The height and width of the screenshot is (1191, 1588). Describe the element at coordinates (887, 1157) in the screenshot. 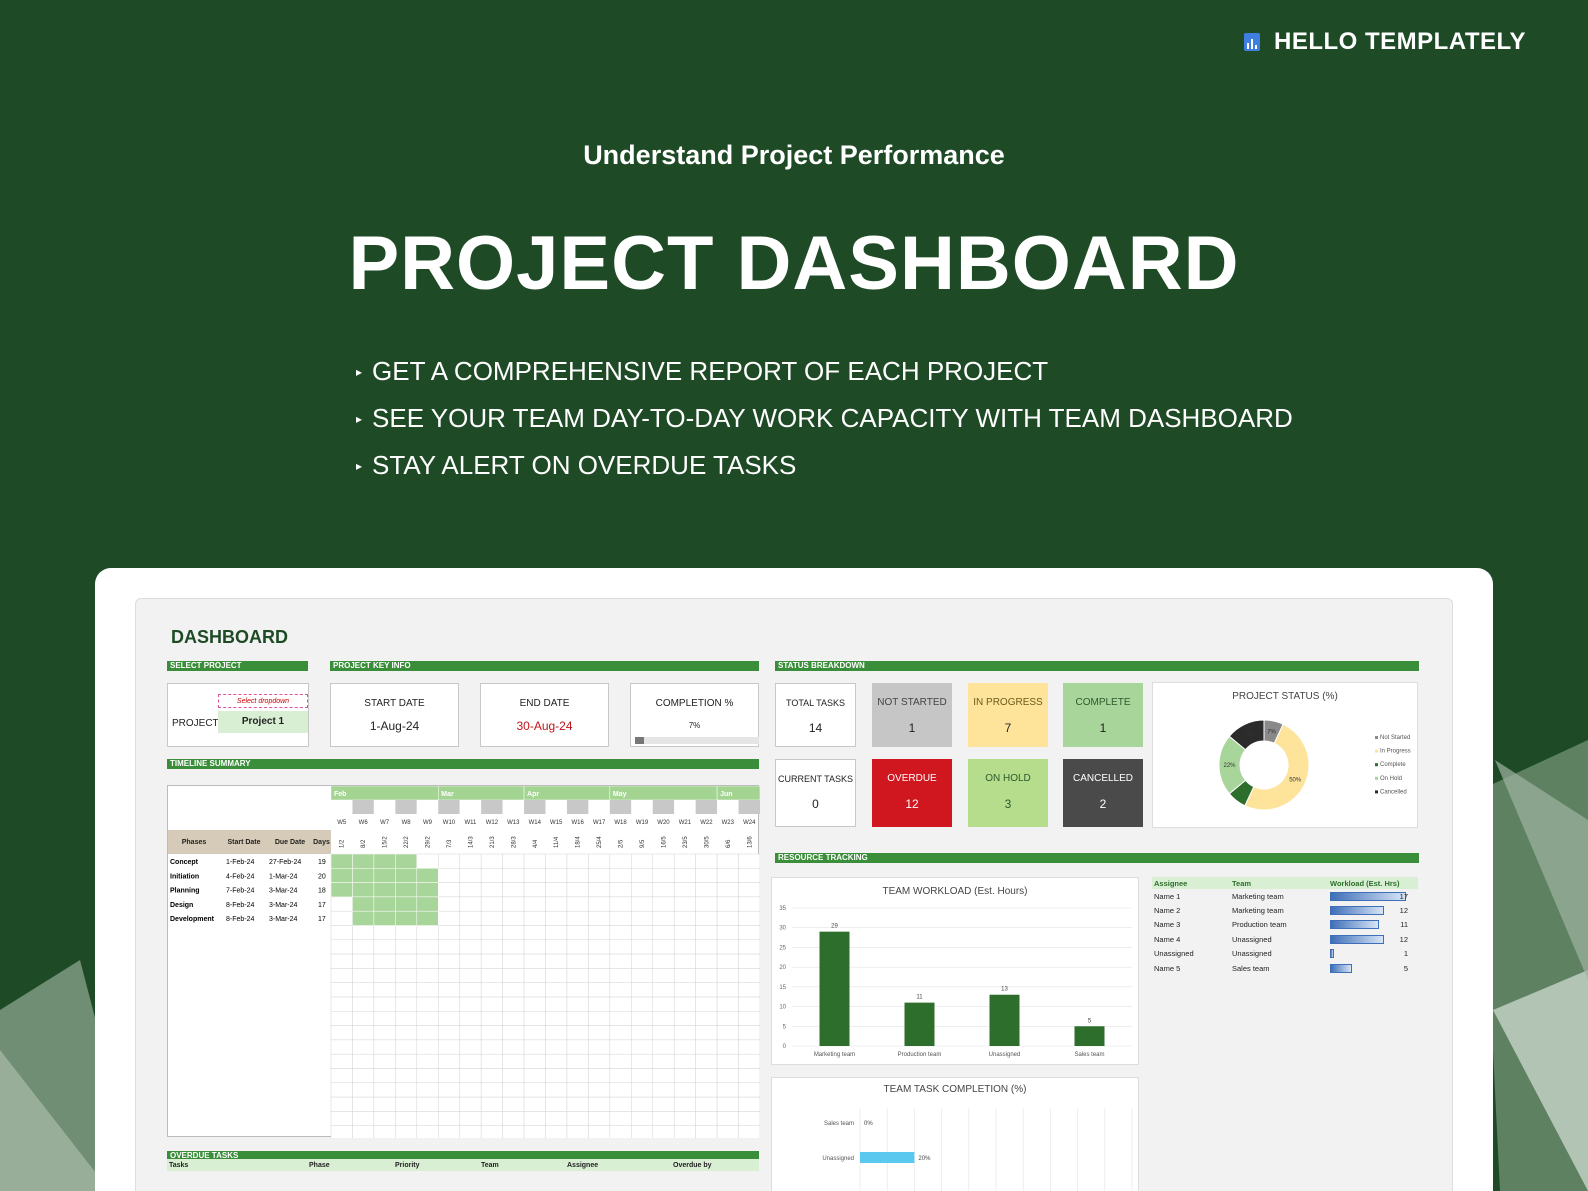

I see `completion-bar` at that location.